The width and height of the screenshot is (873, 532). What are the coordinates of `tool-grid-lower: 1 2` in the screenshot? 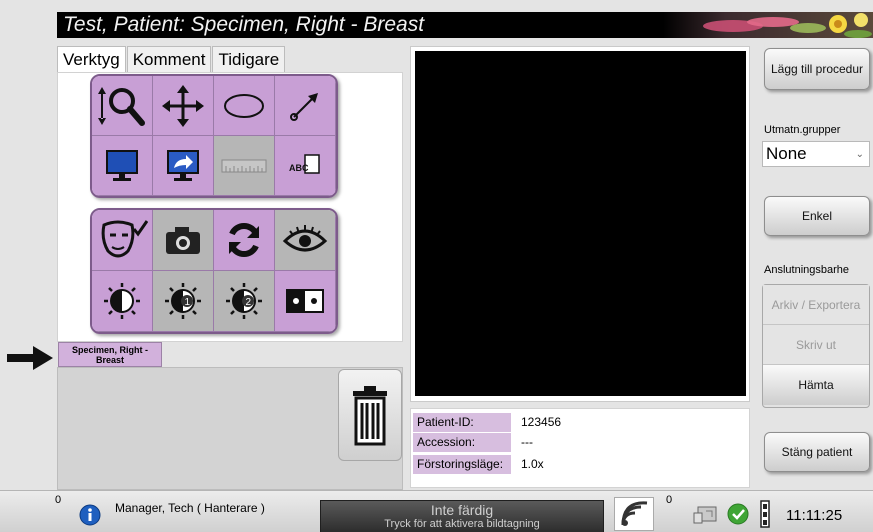 It's located at (214, 271).